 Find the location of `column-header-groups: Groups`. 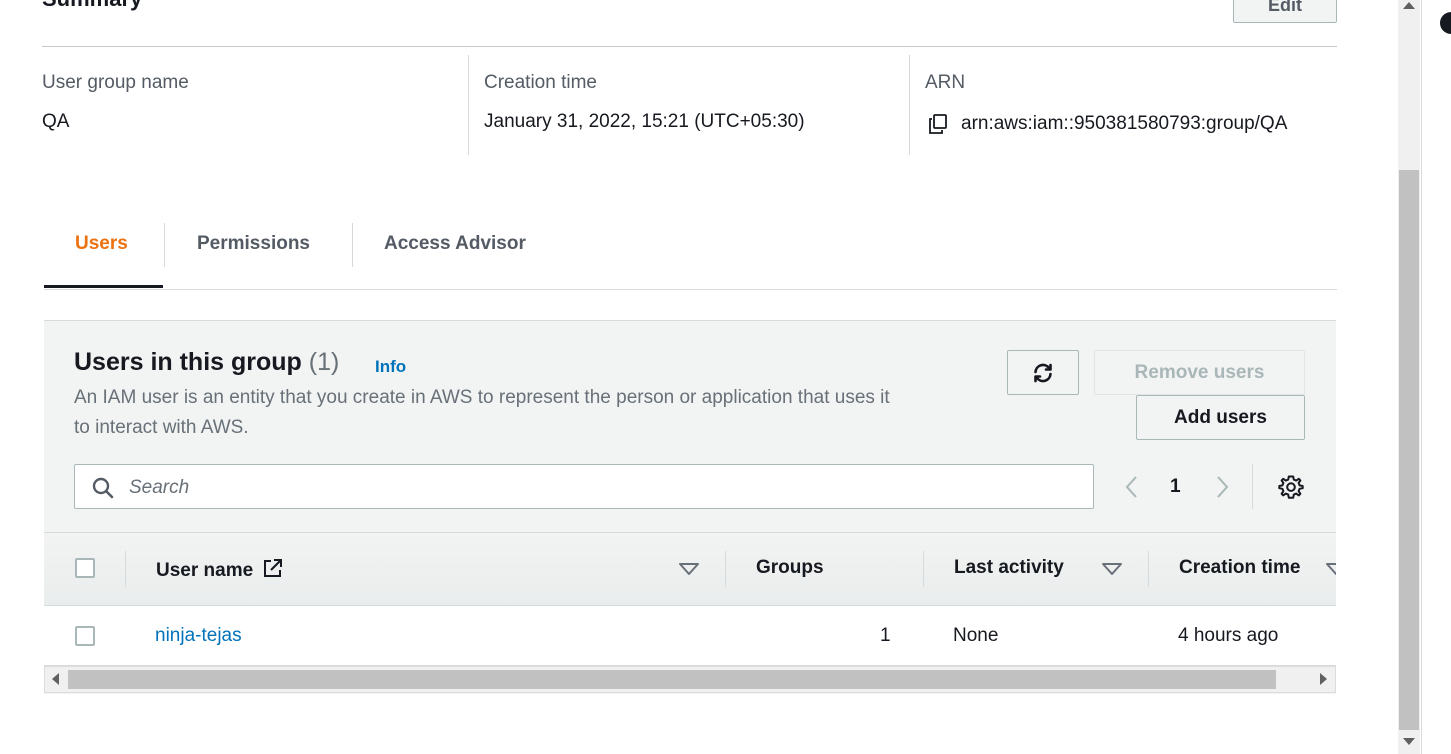

column-header-groups: Groups is located at coordinates (790, 568).